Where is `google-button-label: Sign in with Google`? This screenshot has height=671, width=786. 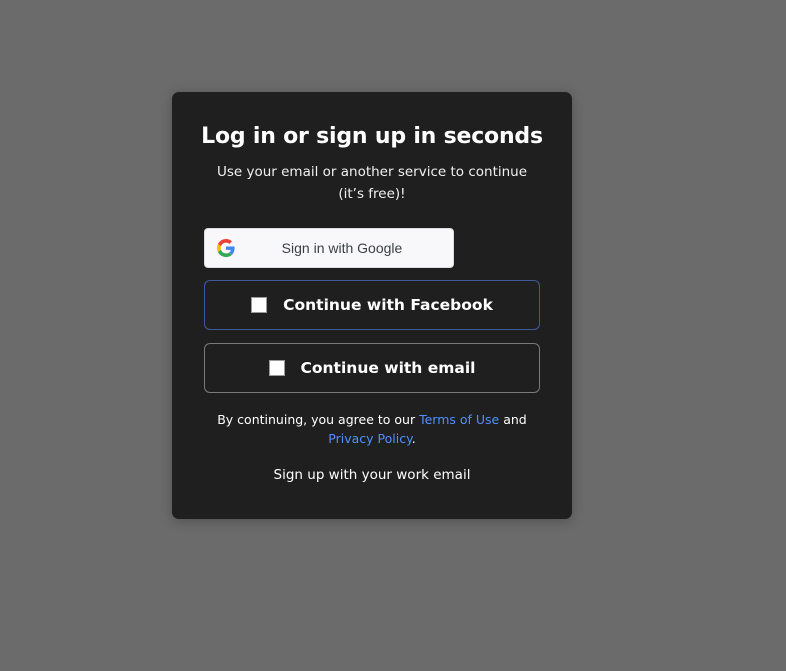 google-button-label: Sign in with Google is located at coordinates (342, 248).